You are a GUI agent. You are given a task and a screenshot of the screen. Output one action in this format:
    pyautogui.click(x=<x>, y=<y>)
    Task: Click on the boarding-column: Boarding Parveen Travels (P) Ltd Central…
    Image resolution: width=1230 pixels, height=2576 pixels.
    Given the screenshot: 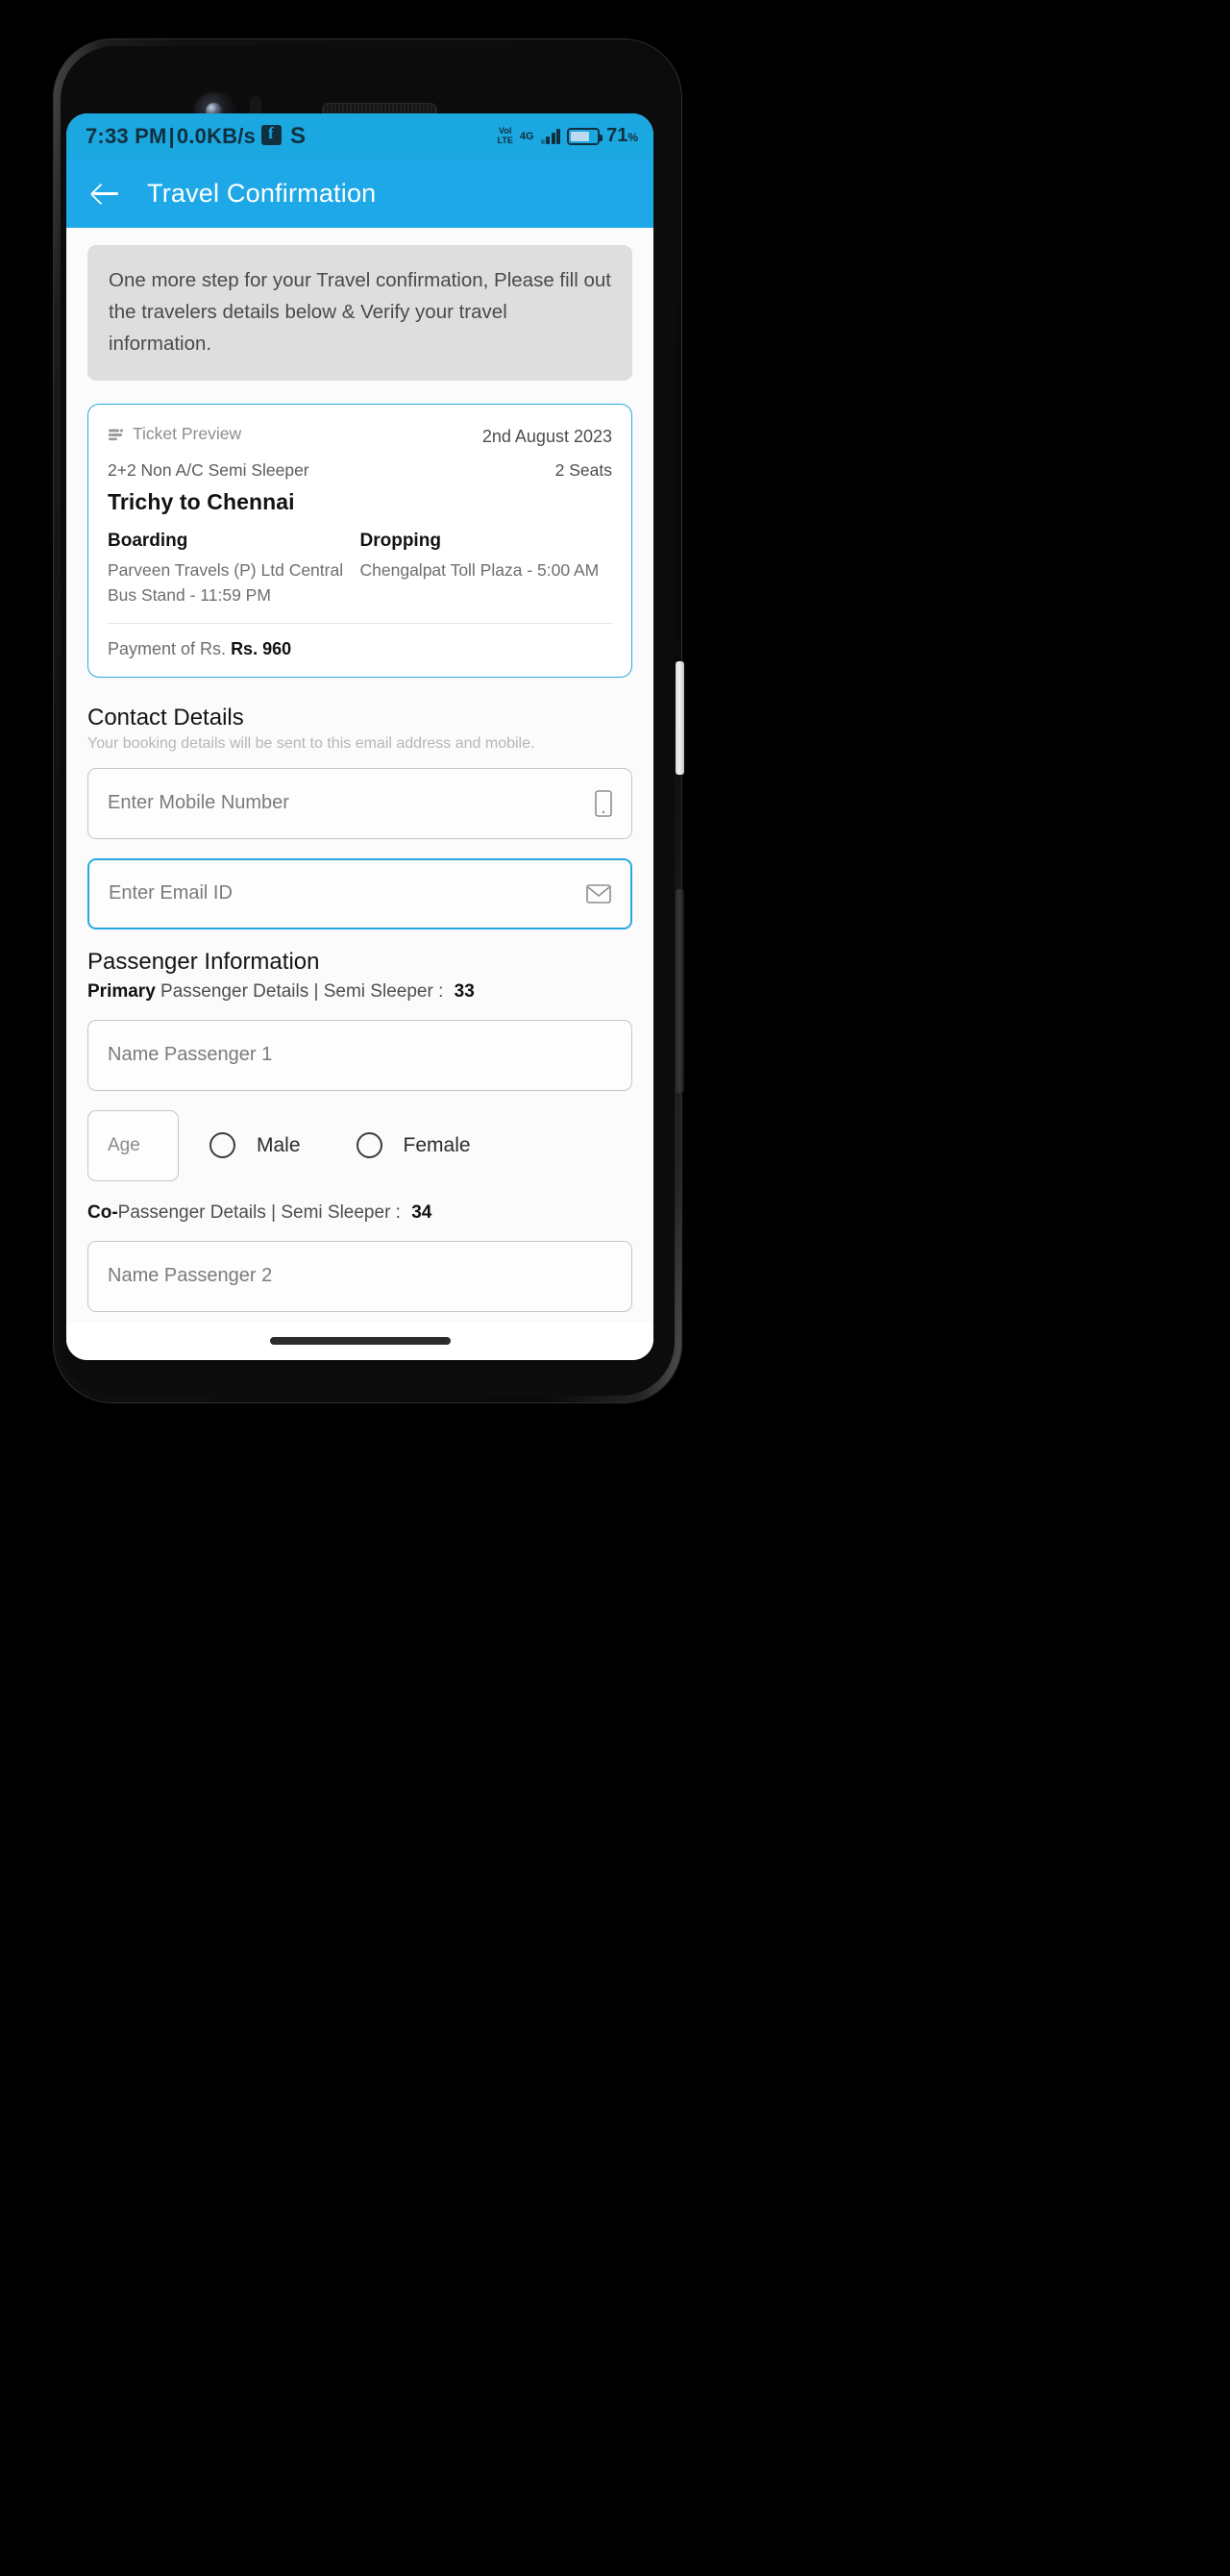 What is the action you would take?
    pyautogui.click(x=234, y=569)
    